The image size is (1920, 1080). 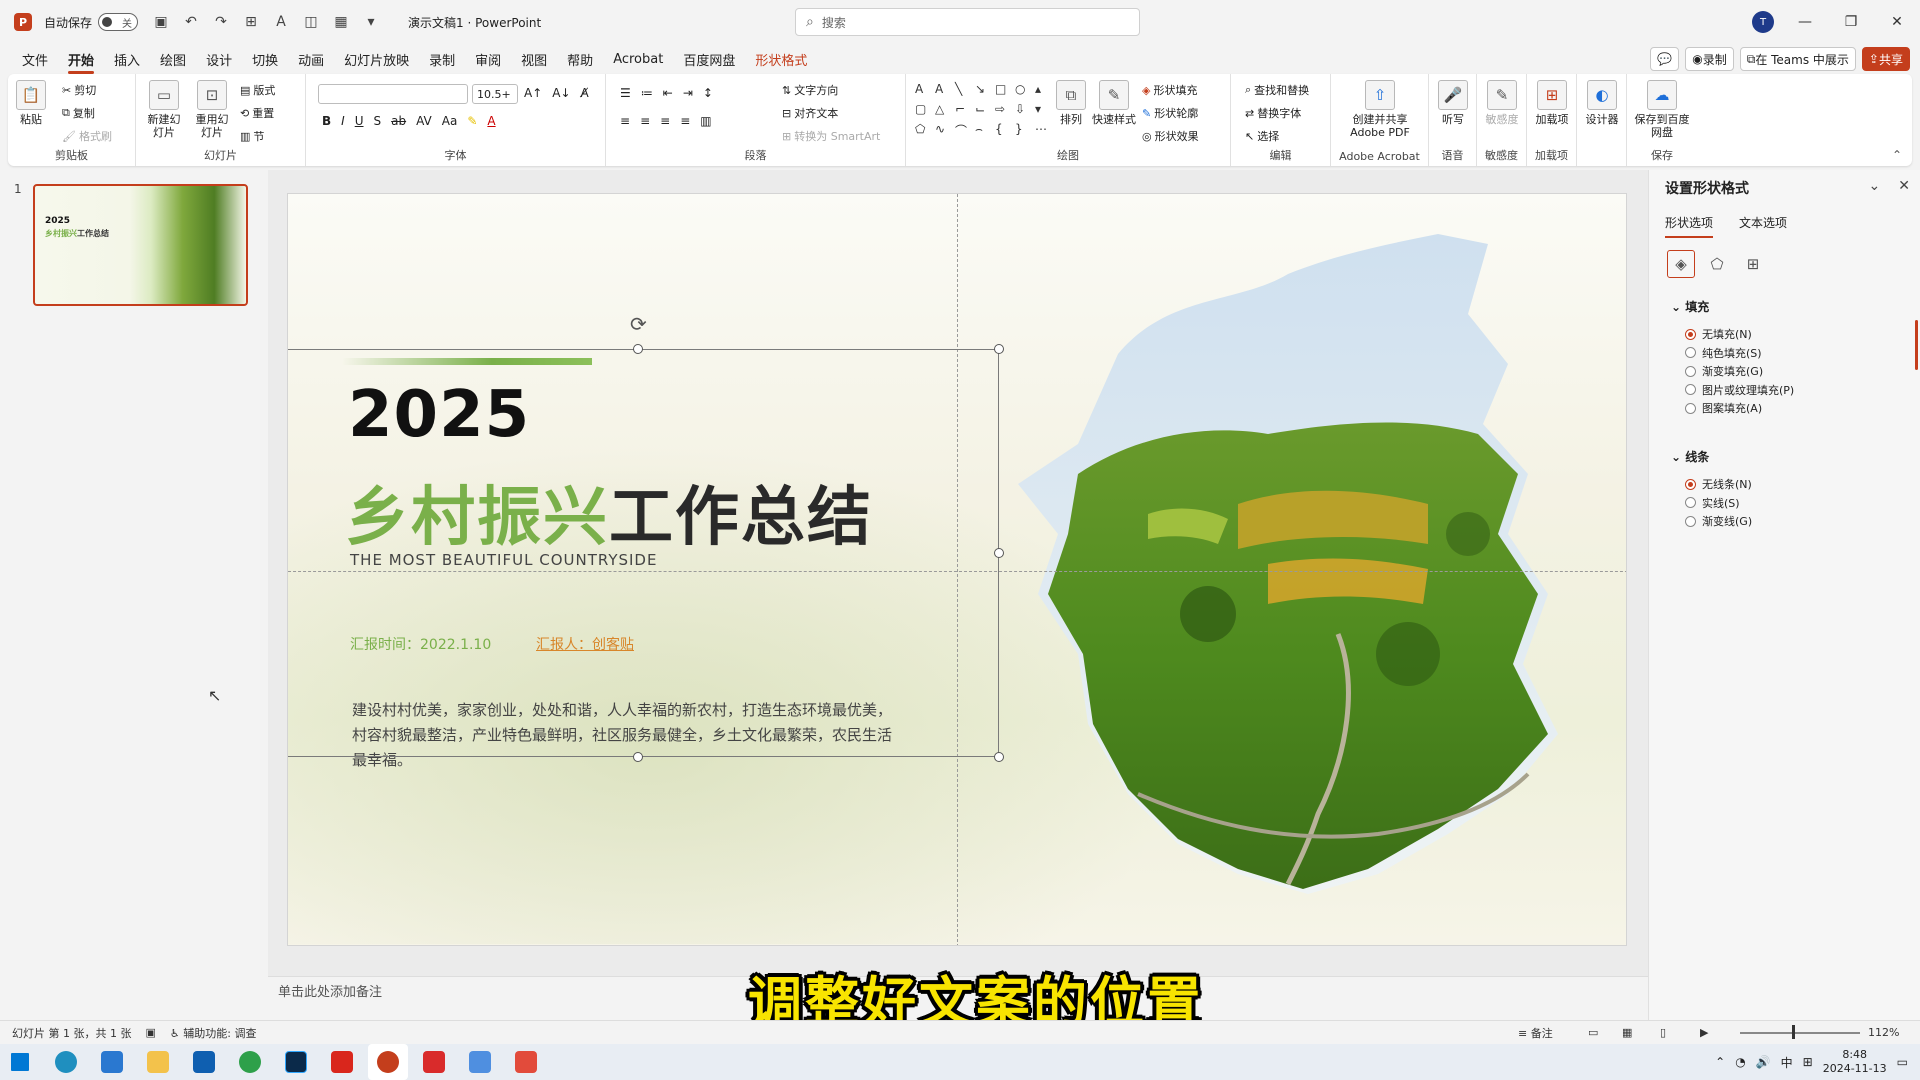 What do you see at coordinates (212, 109) in the screenshot?
I see `reuse-slides-button: ⊡ 重用幻灯片` at bounding box center [212, 109].